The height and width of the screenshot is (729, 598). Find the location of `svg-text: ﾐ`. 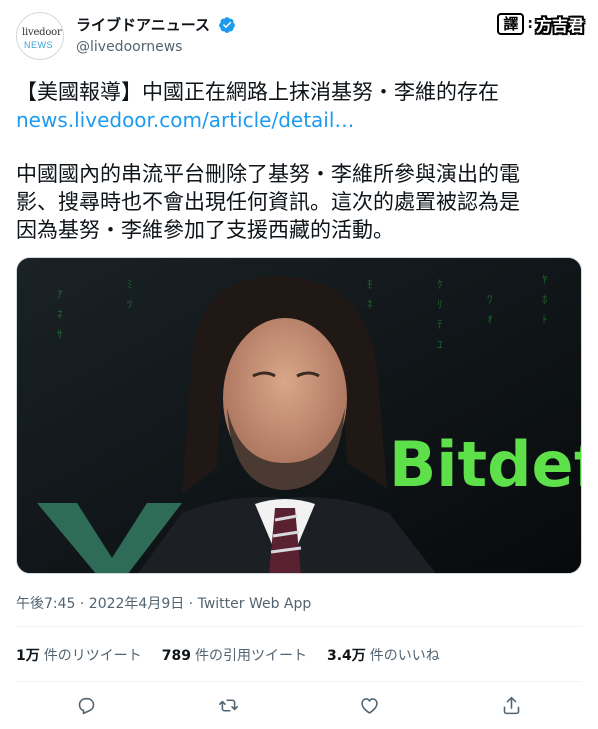

svg-text: ﾐ is located at coordinates (130, 284).